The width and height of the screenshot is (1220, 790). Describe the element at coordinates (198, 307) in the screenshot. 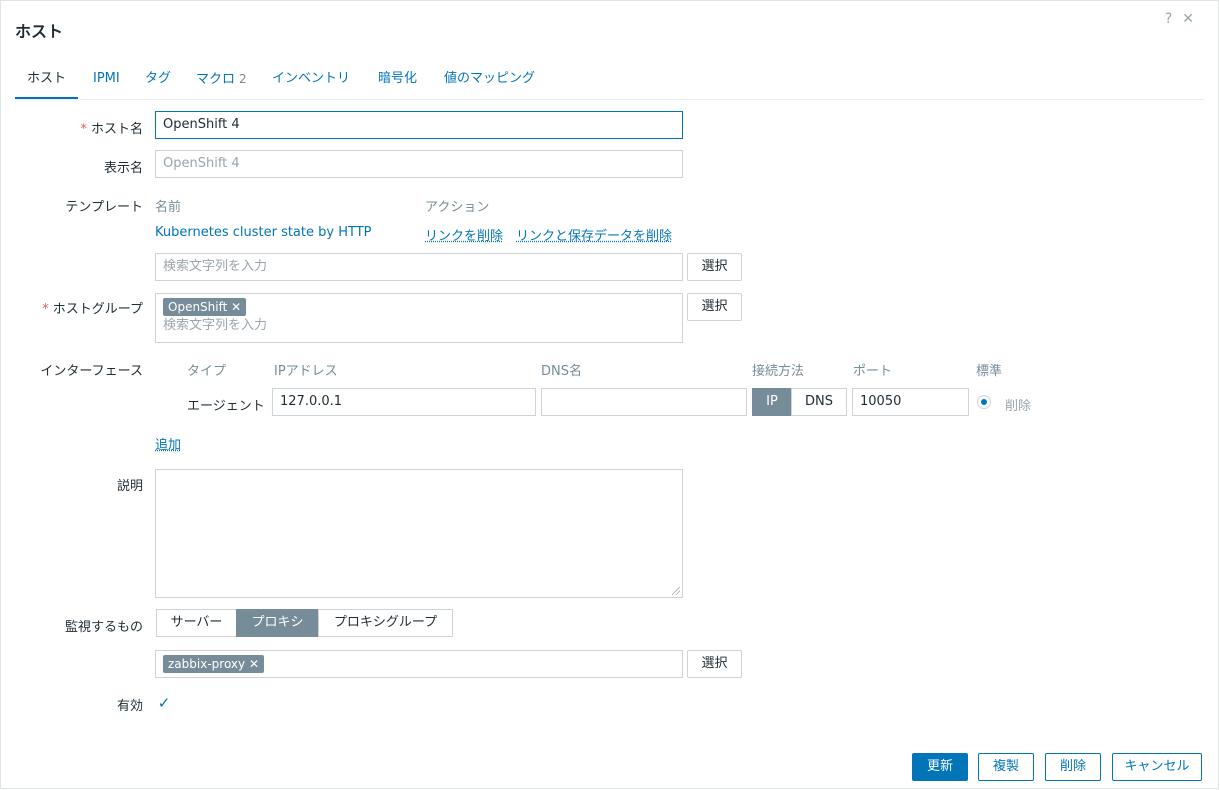

I see `host-group-chip-label: OpenShift` at that location.